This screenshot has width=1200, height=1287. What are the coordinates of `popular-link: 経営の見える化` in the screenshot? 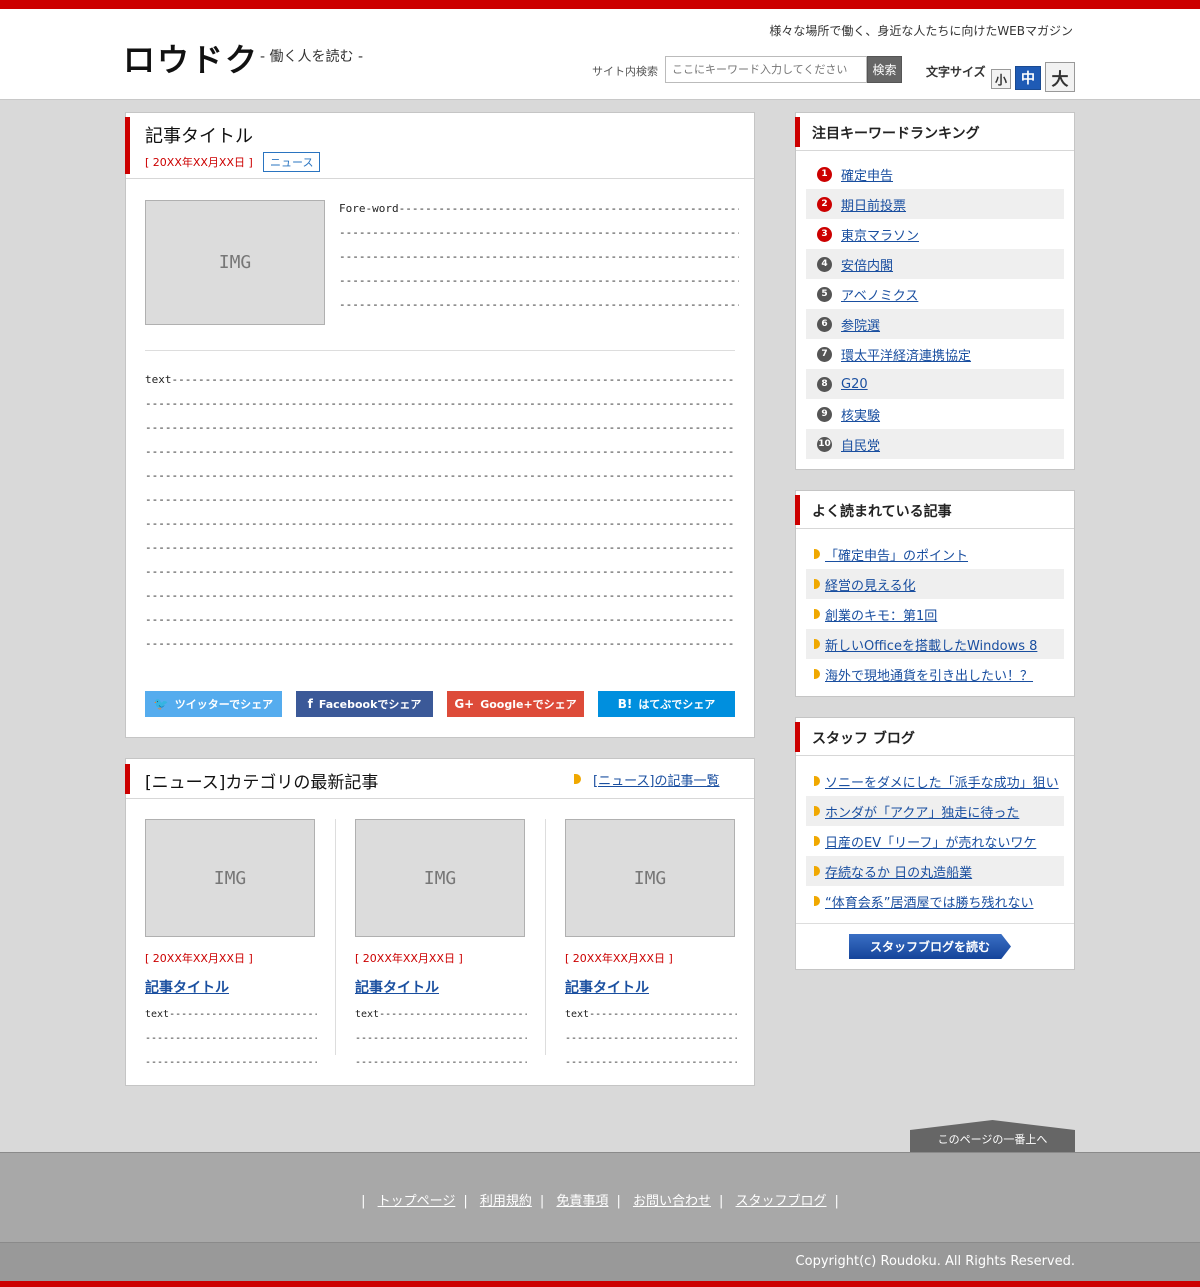 It's located at (870, 584).